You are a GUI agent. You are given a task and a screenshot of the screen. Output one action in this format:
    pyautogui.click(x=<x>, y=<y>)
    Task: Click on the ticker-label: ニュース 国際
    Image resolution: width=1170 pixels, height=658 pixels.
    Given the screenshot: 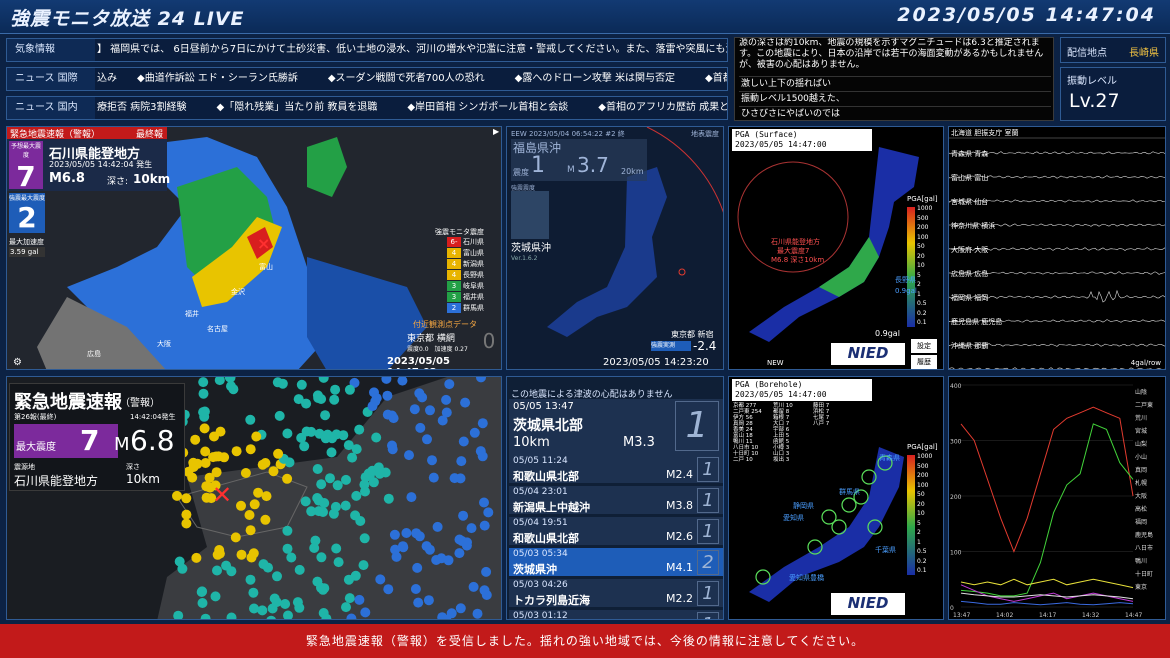 What is the action you would take?
    pyautogui.click(x=51, y=79)
    